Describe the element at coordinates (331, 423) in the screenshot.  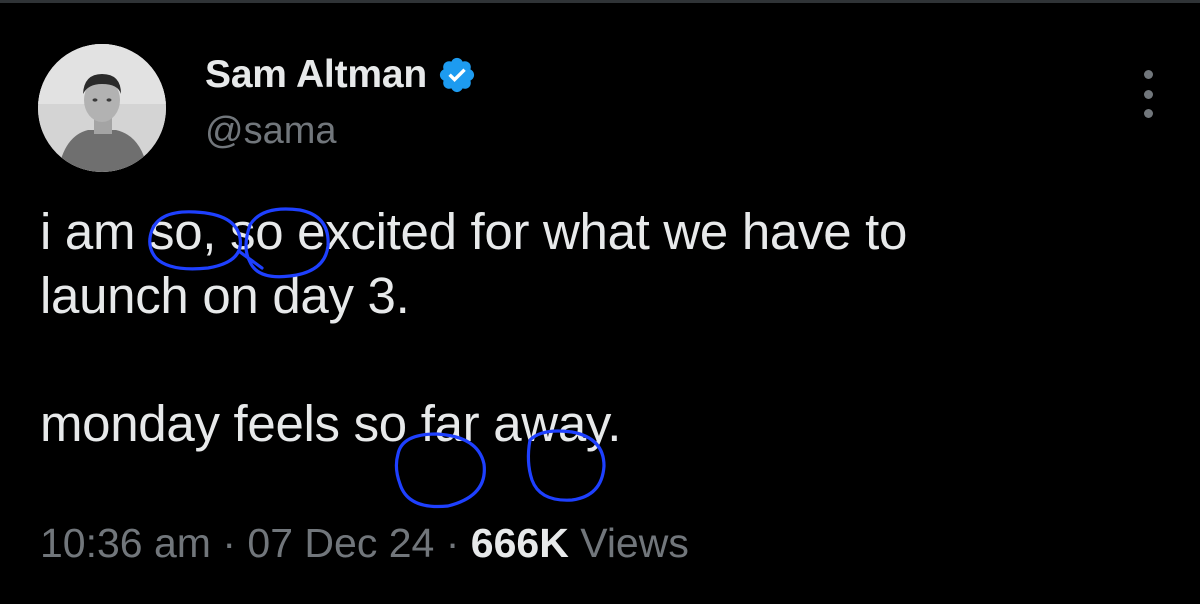
I see `tweet-text-line: monday feels so far away.` at that location.